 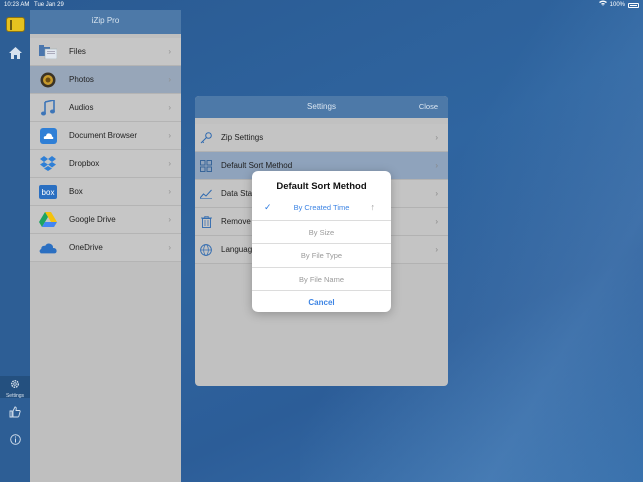 I want to click on source-label: Dropbox, so click(x=84, y=163).